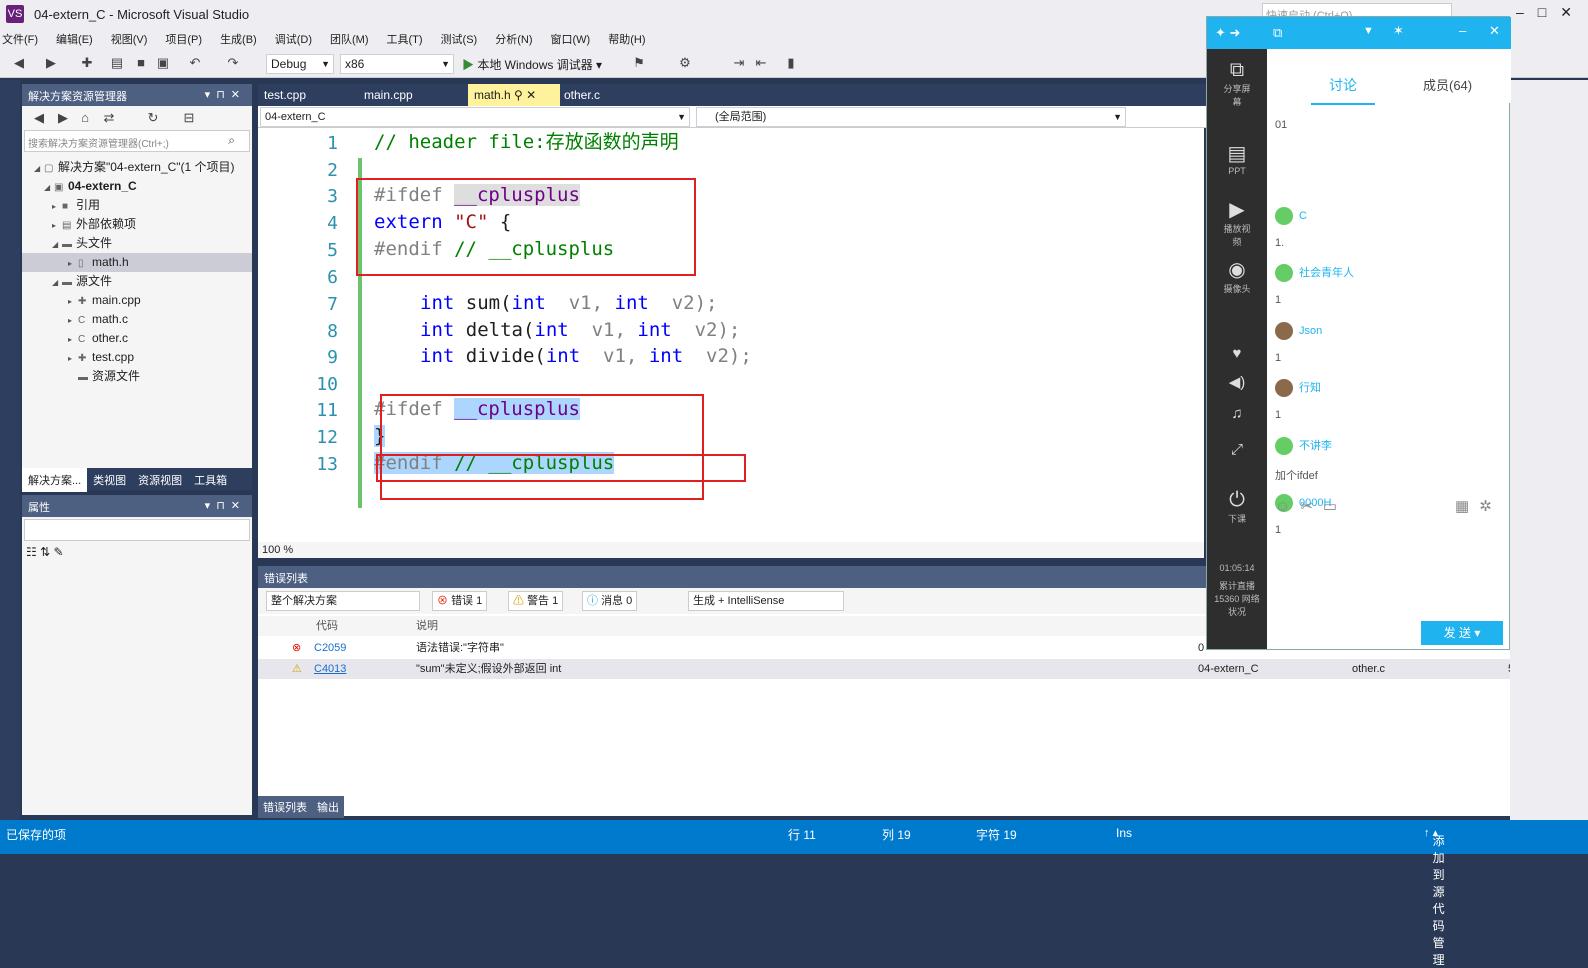 Image resolution: width=1588 pixels, height=968 pixels. Describe the element at coordinates (1227, 33) in the screenshot. I see `share-icon: ✦ ➜` at that location.